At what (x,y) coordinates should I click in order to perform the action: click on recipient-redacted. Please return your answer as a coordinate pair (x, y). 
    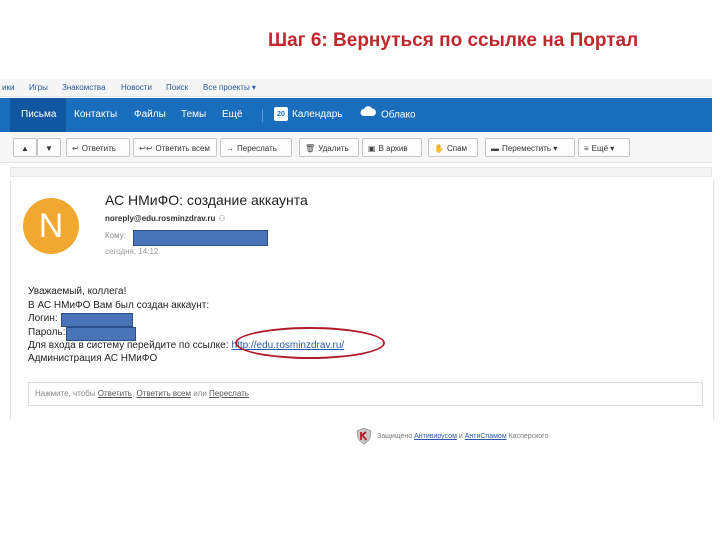
    Looking at the image, I should click on (200, 238).